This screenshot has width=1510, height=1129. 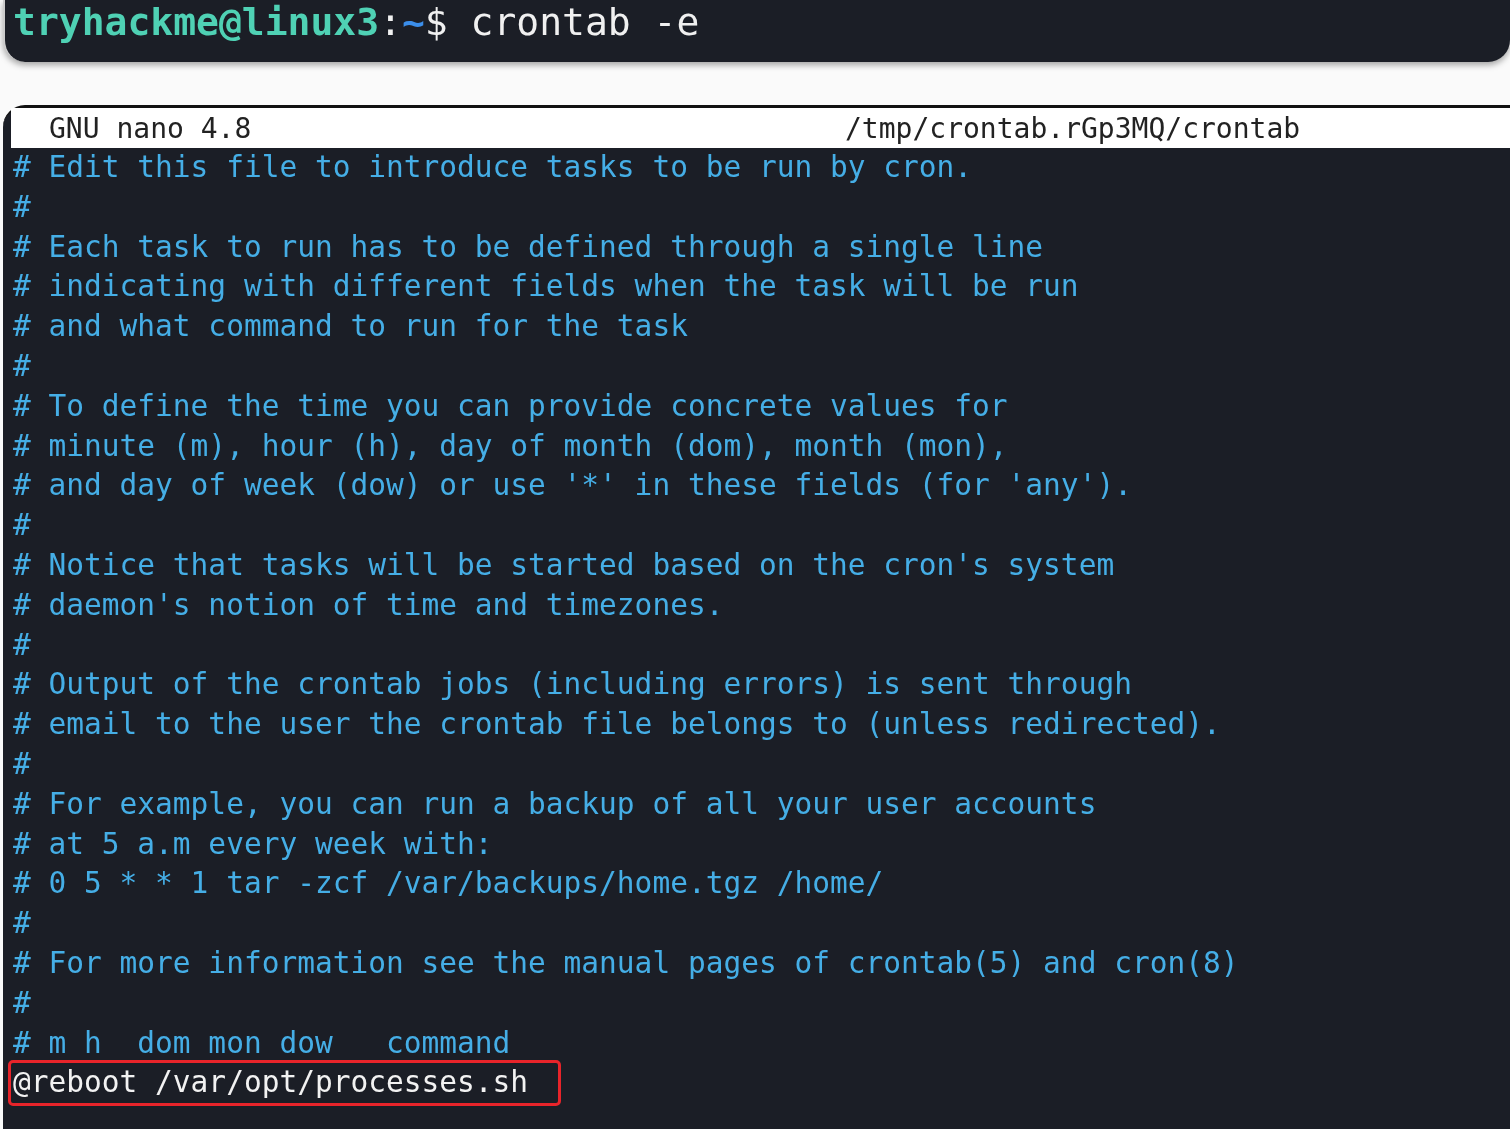 I want to click on comment-line: # and day of week (dow) or use '*' in these fields (for 'any')., so click(x=572, y=486).